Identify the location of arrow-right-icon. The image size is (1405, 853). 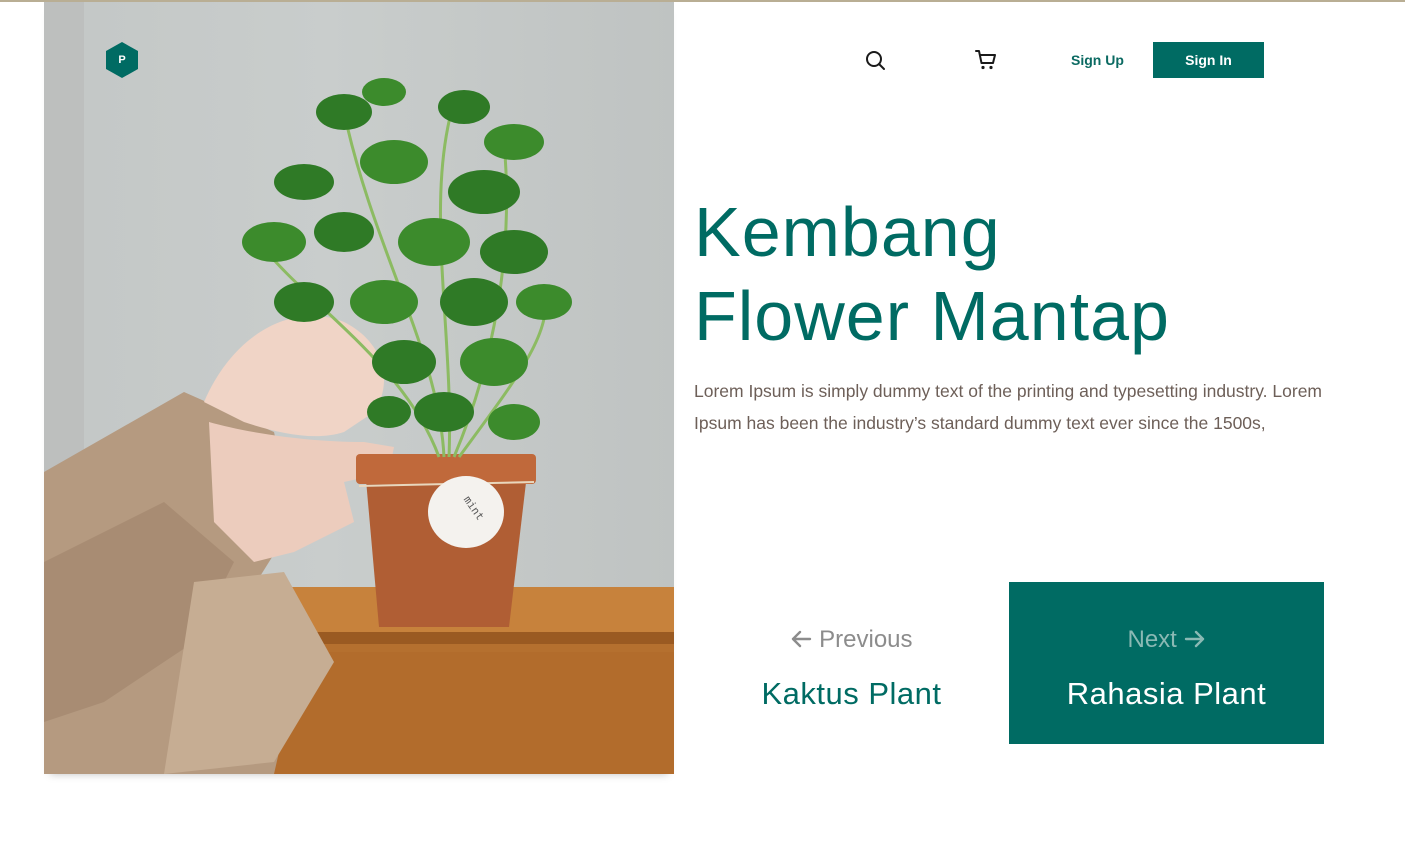
(1194, 639).